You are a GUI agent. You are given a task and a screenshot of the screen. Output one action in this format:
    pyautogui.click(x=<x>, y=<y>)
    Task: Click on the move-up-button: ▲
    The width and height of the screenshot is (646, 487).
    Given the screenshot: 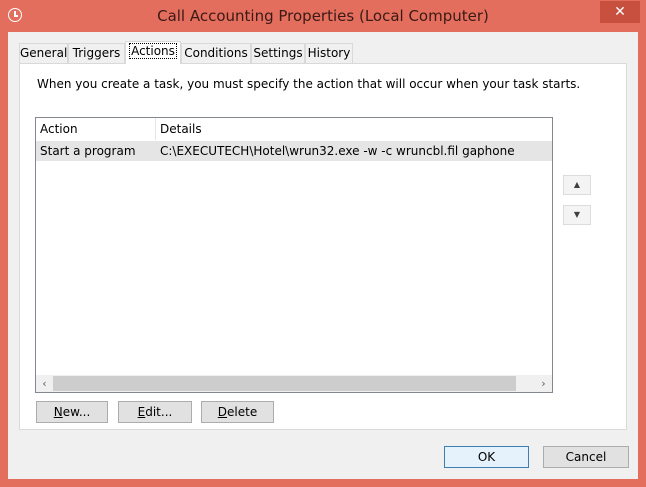 What is the action you would take?
    pyautogui.click(x=577, y=185)
    